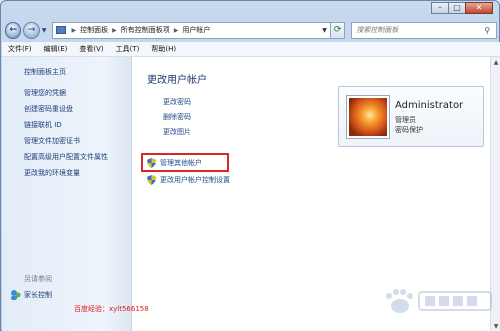  I want to click on sidebar-item-file-encryption: 管理文件加密证书, so click(52, 141).